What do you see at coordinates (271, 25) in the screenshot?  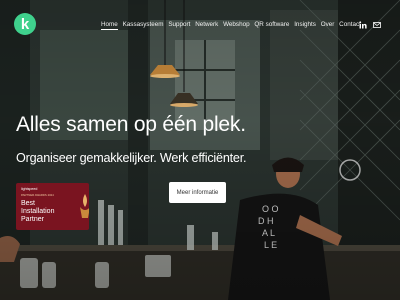 I see `nav-item-qr-software: QR software` at bounding box center [271, 25].